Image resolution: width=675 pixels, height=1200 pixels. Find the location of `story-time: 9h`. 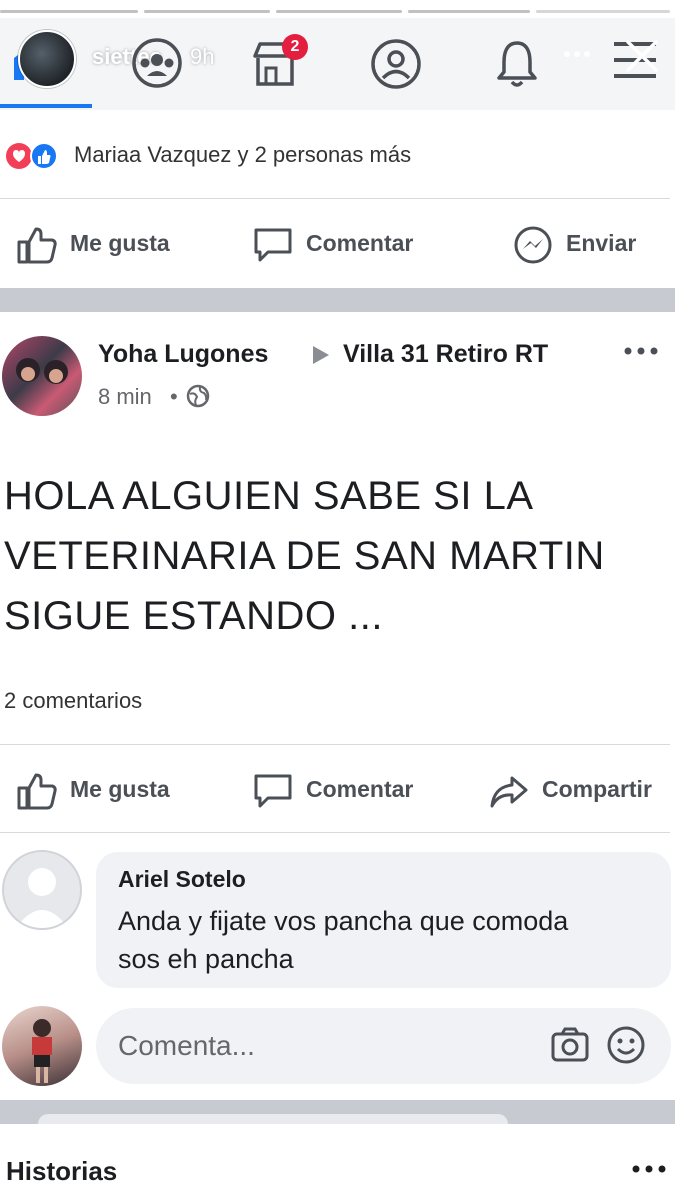

story-time: 9h is located at coordinates (202, 56).